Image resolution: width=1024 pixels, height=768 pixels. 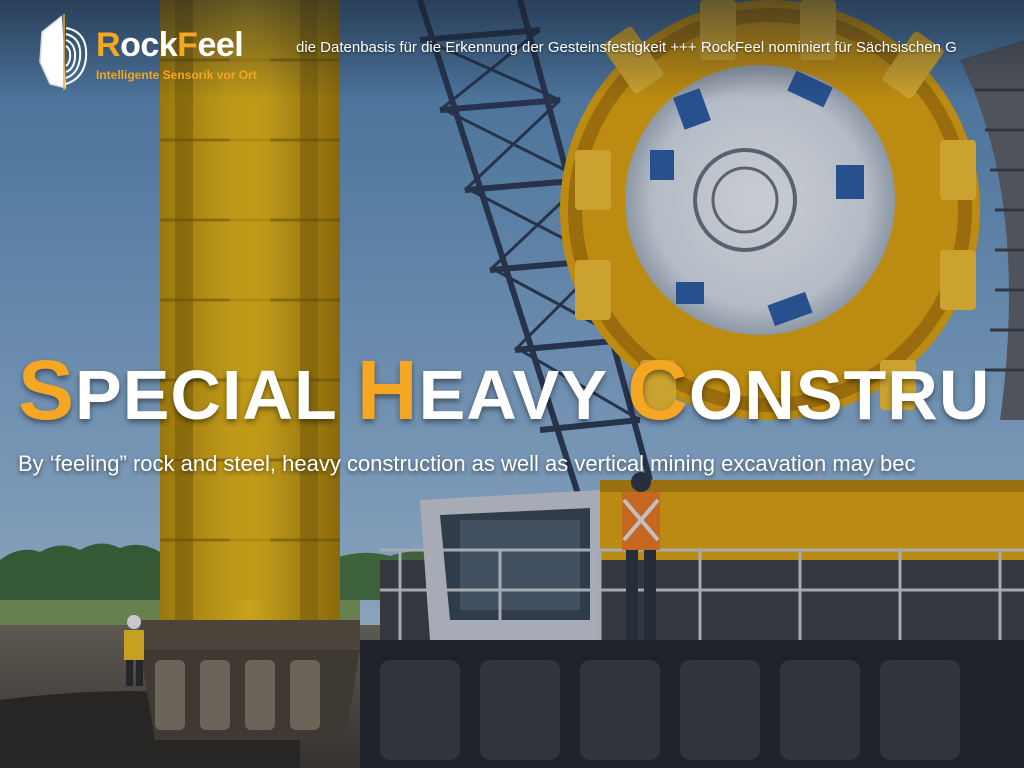 What do you see at coordinates (108, 45) in the screenshot?
I see `brand-name-initial-r: R` at bounding box center [108, 45].